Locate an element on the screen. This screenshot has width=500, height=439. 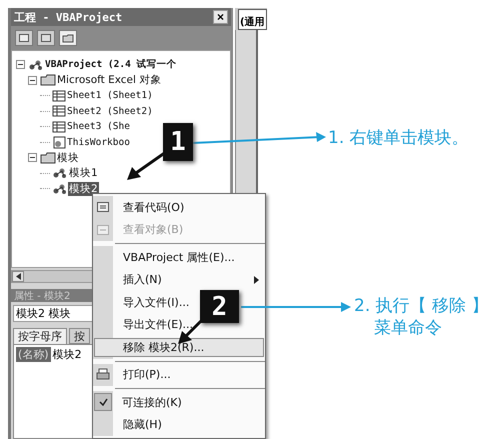
left-arrow-icon is located at coordinates (18, 276).